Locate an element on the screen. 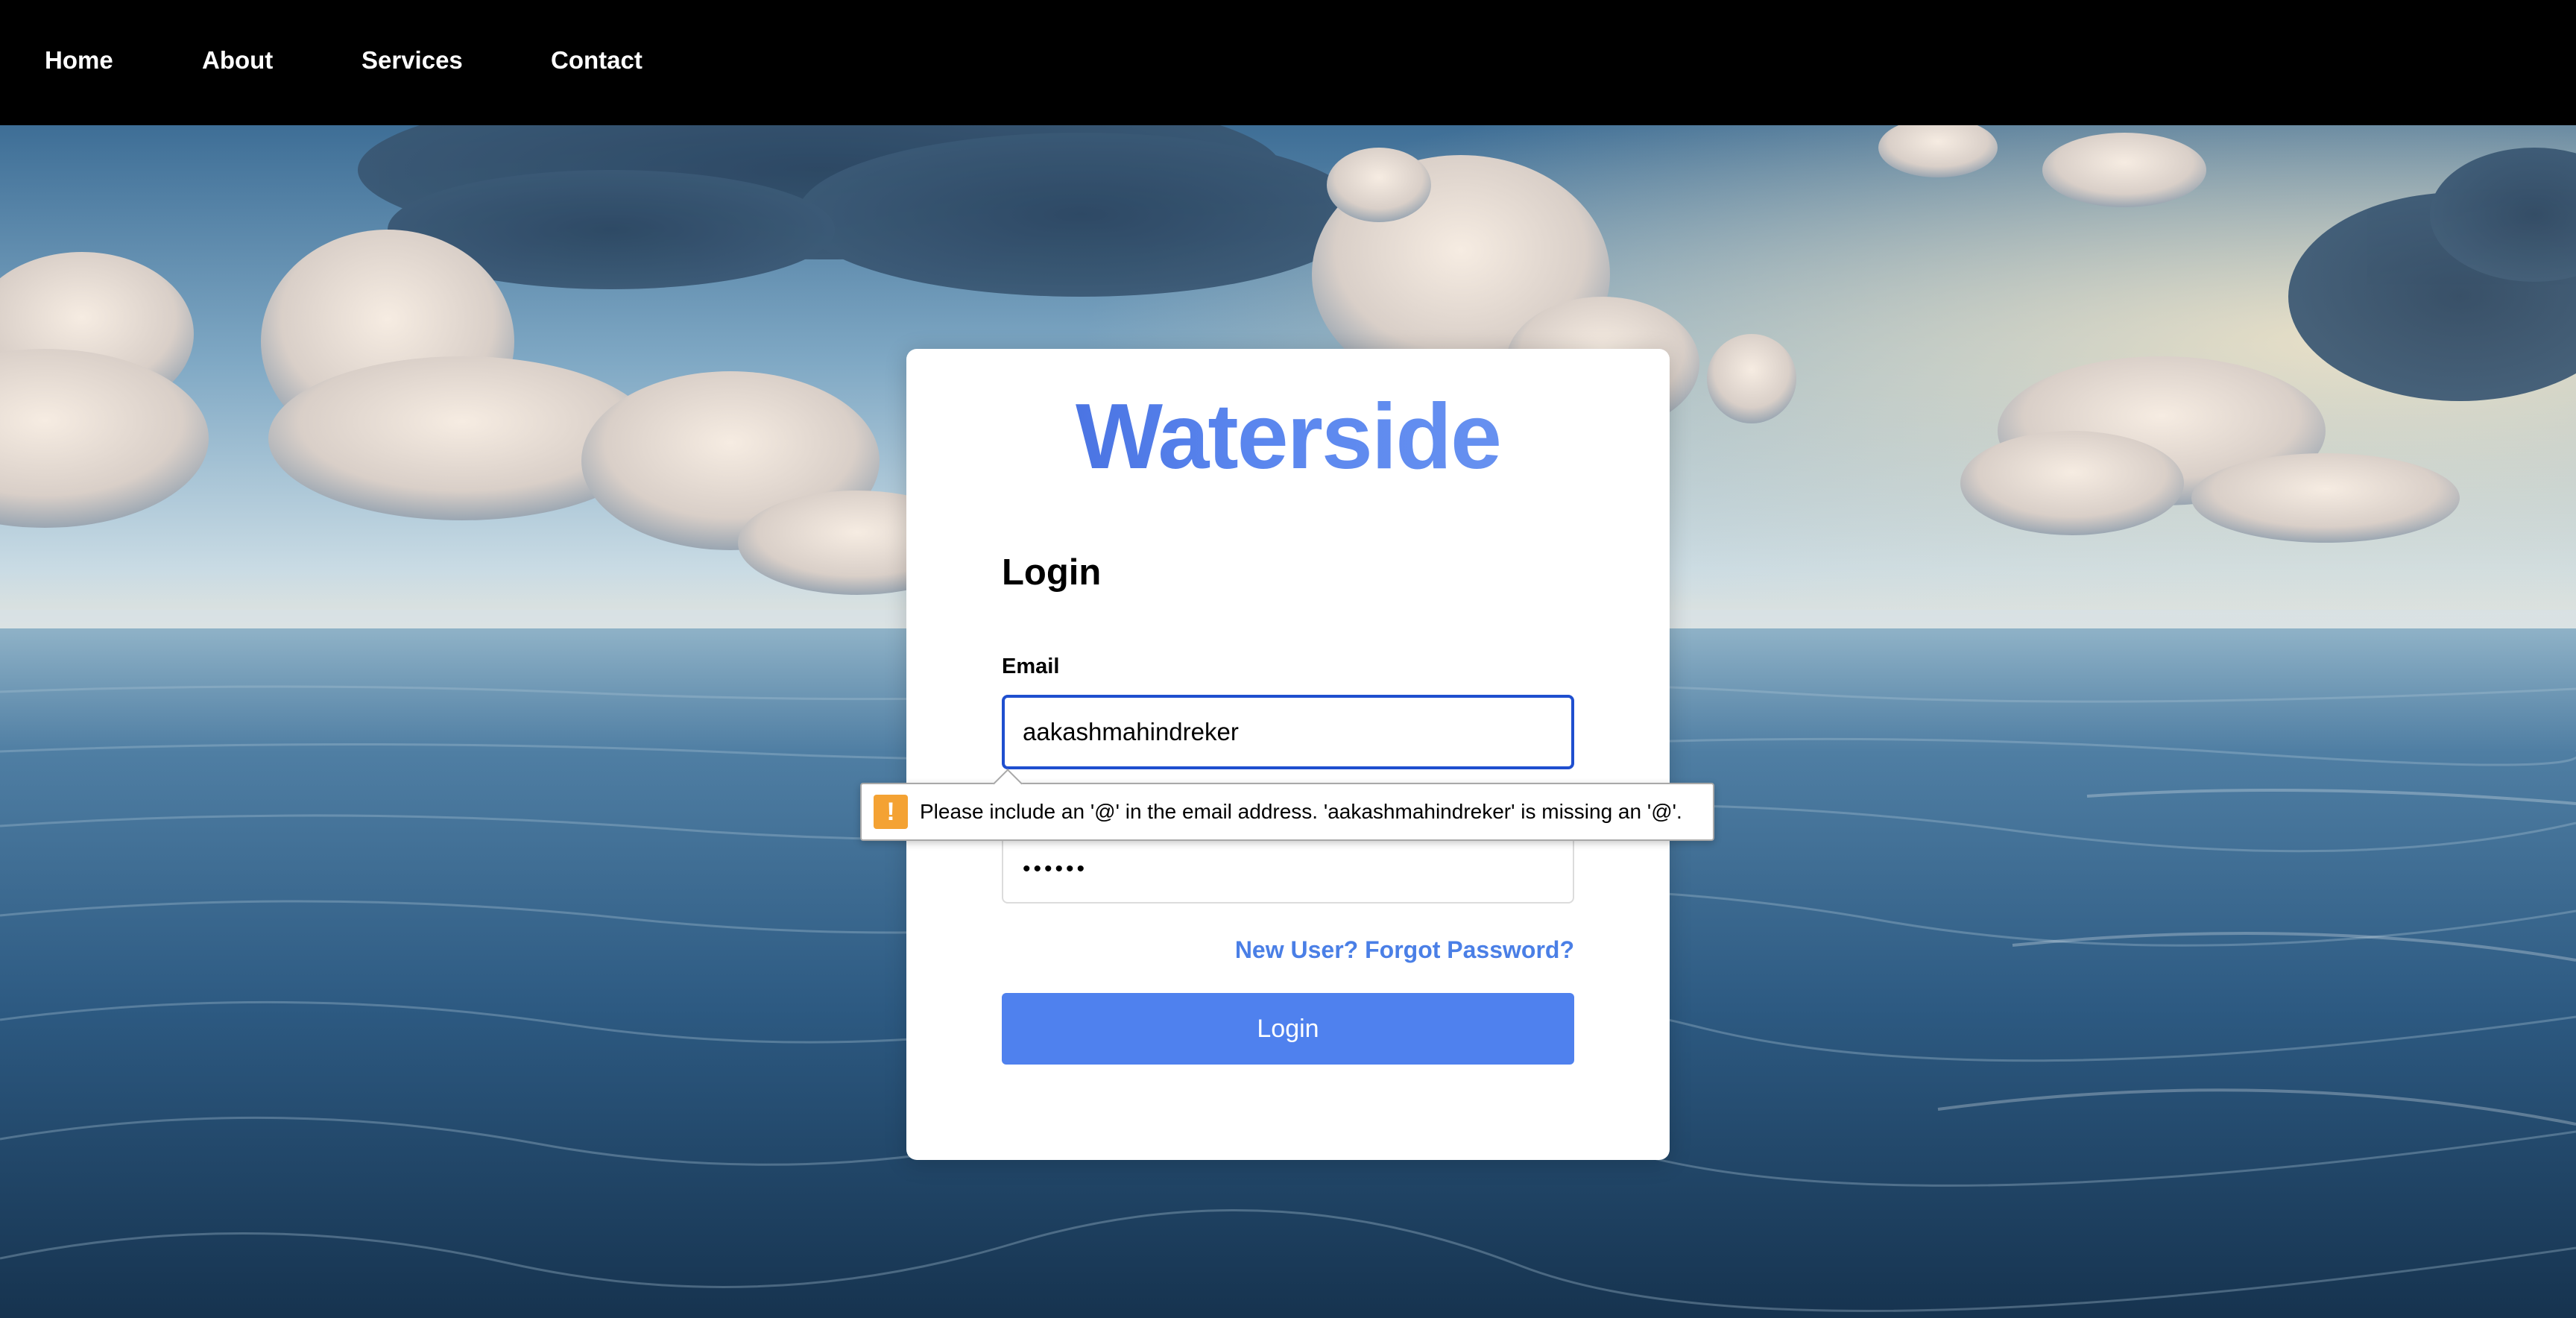 This screenshot has width=2576, height=1318. nav-services-link: Services is located at coordinates (412, 61).